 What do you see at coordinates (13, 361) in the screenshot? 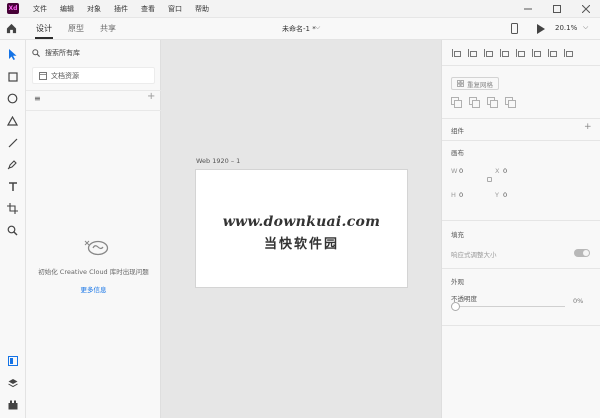
I see `assets-panel-icon` at bounding box center [13, 361].